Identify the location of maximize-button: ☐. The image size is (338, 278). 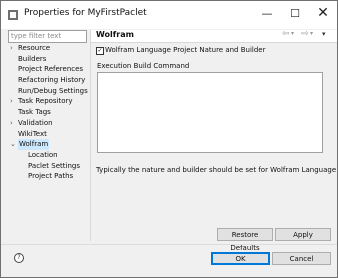
(295, 14).